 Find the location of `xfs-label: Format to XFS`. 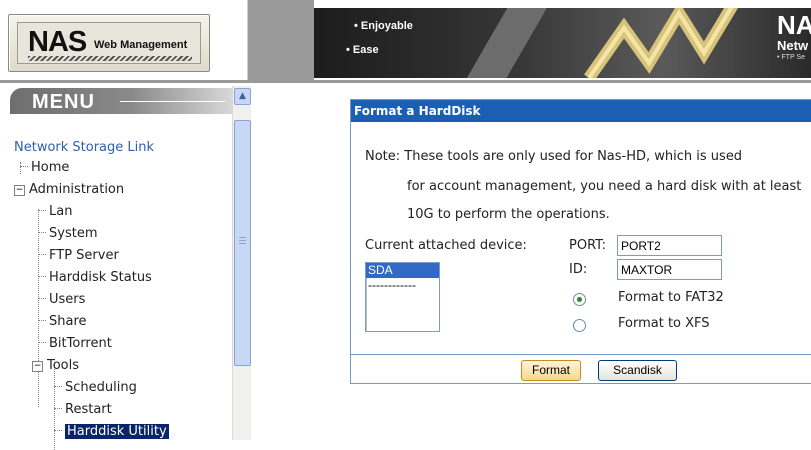

xfs-label: Format to XFS is located at coordinates (664, 323).